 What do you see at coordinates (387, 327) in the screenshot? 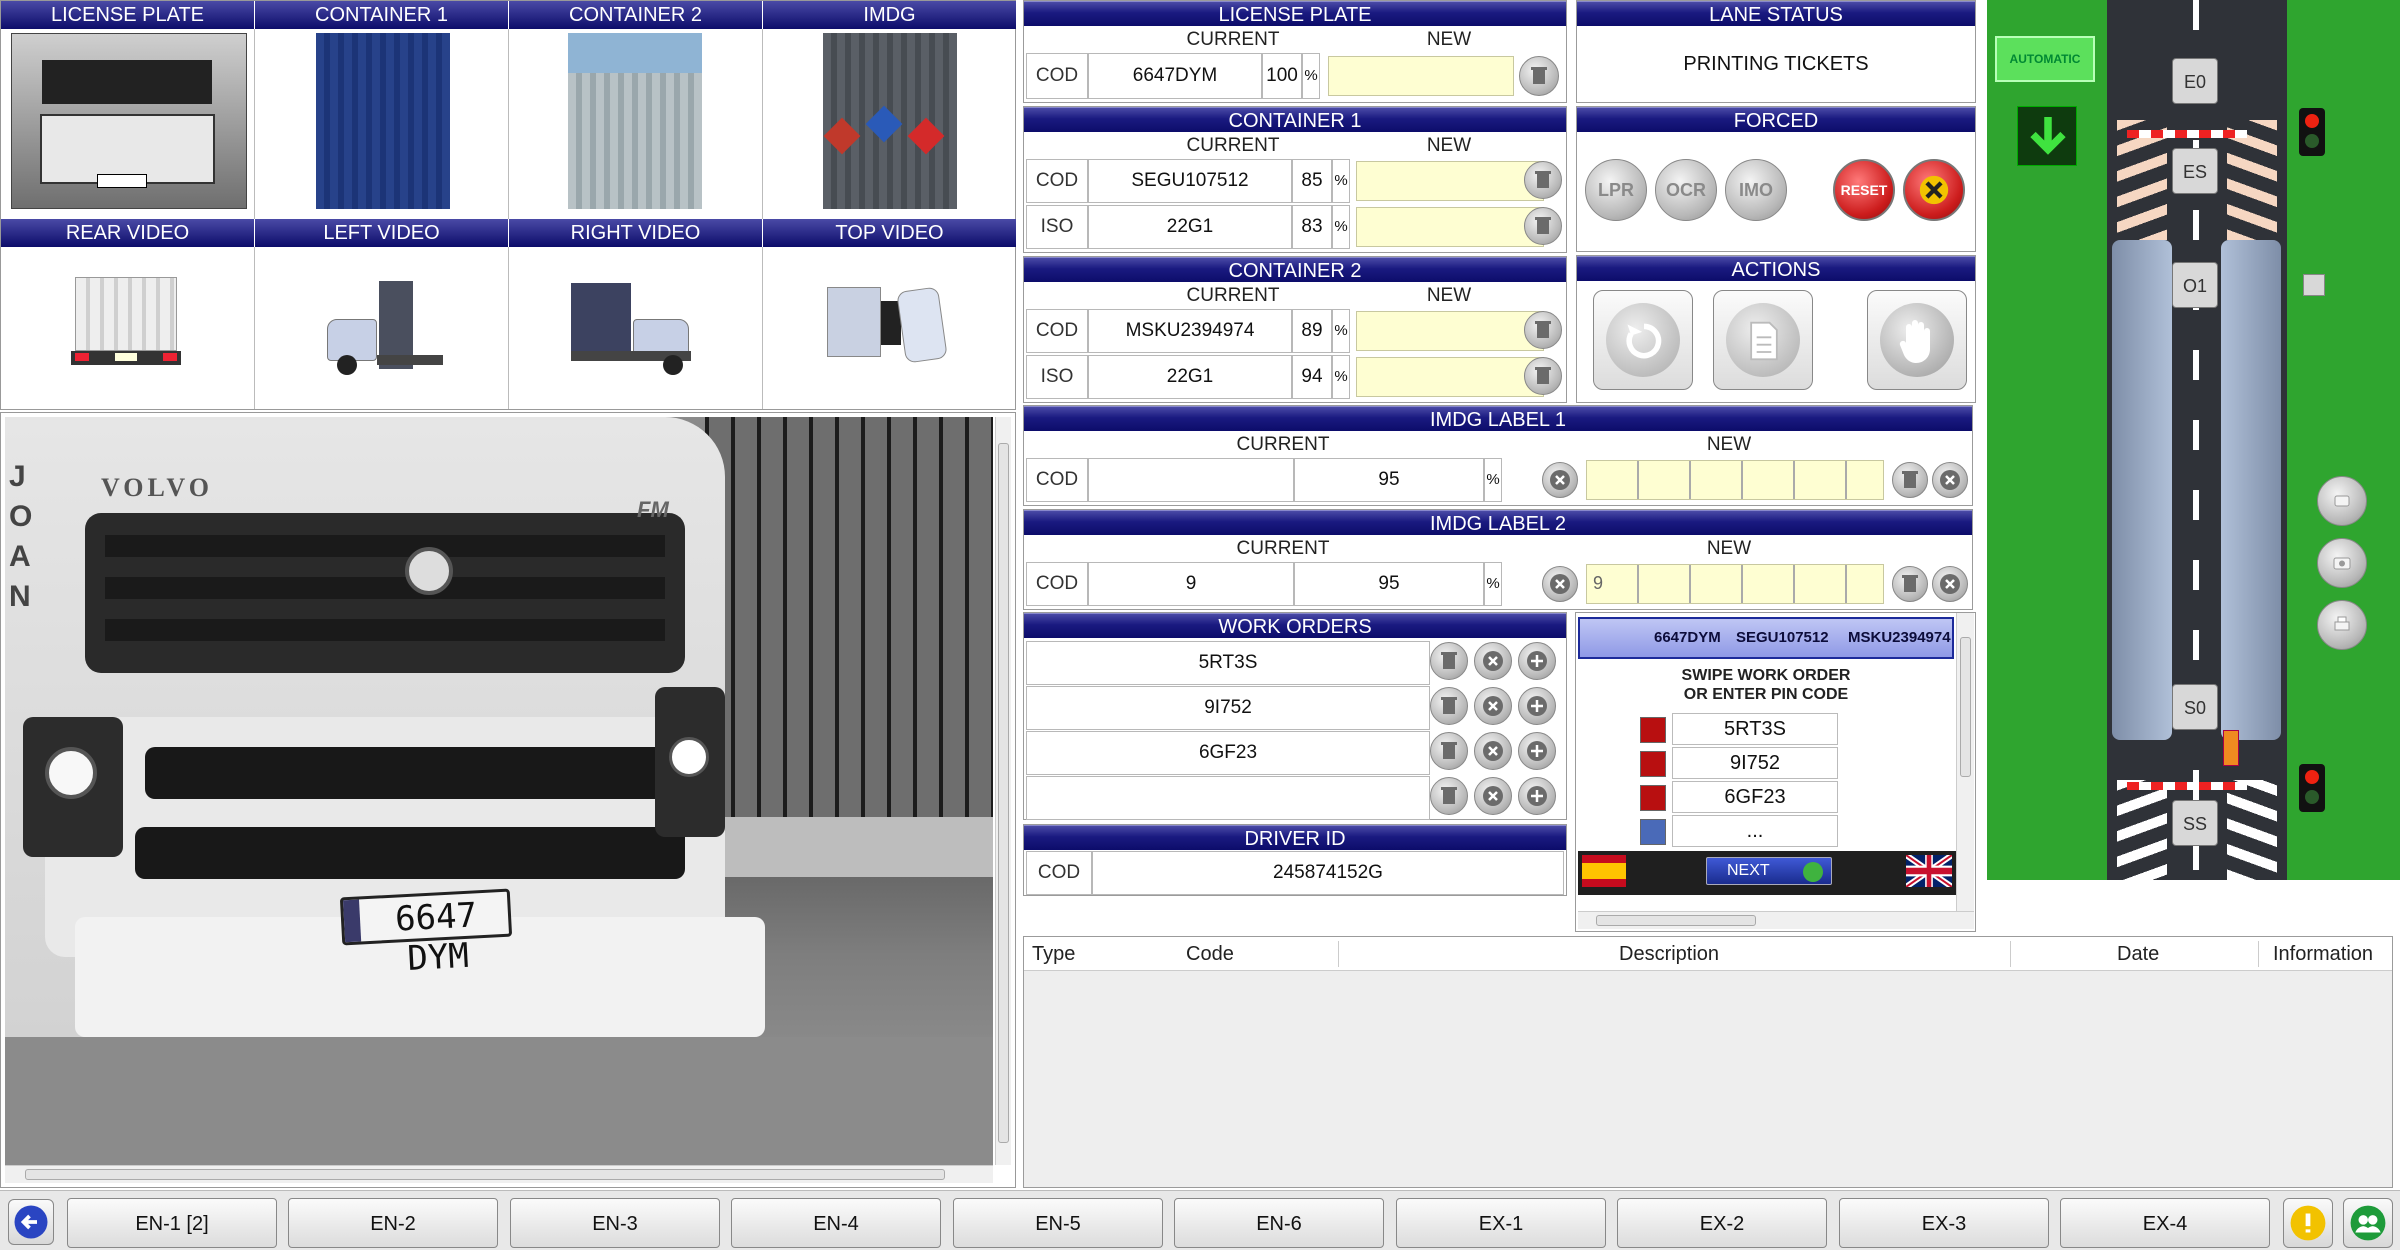
I see `left-video-thumbnail` at bounding box center [387, 327].